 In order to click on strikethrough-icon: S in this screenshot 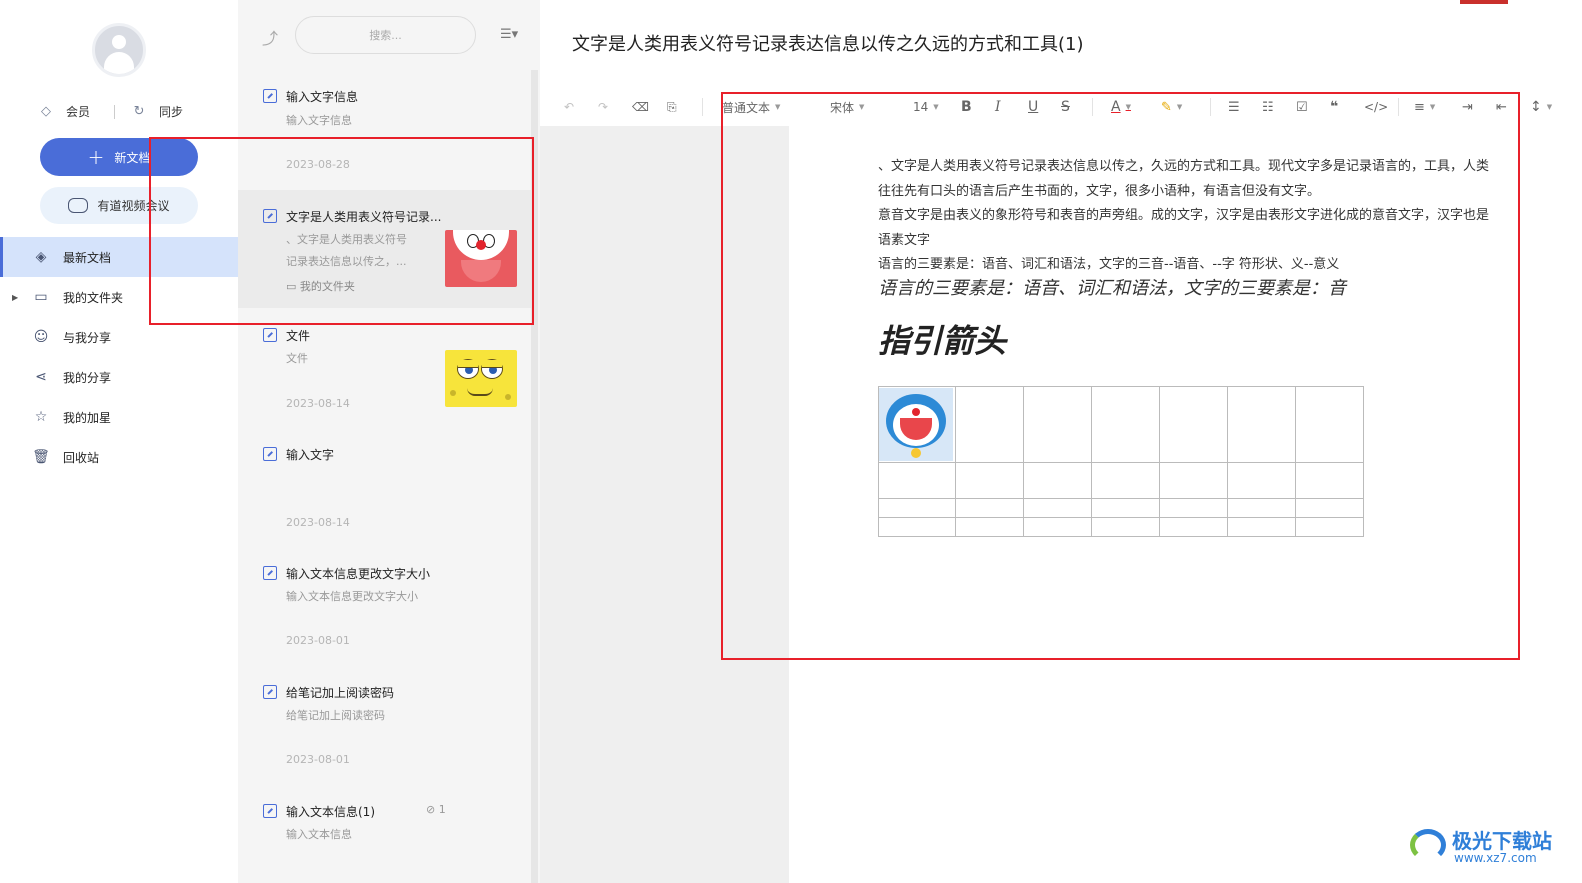, I will do `click(1065, 107)`.